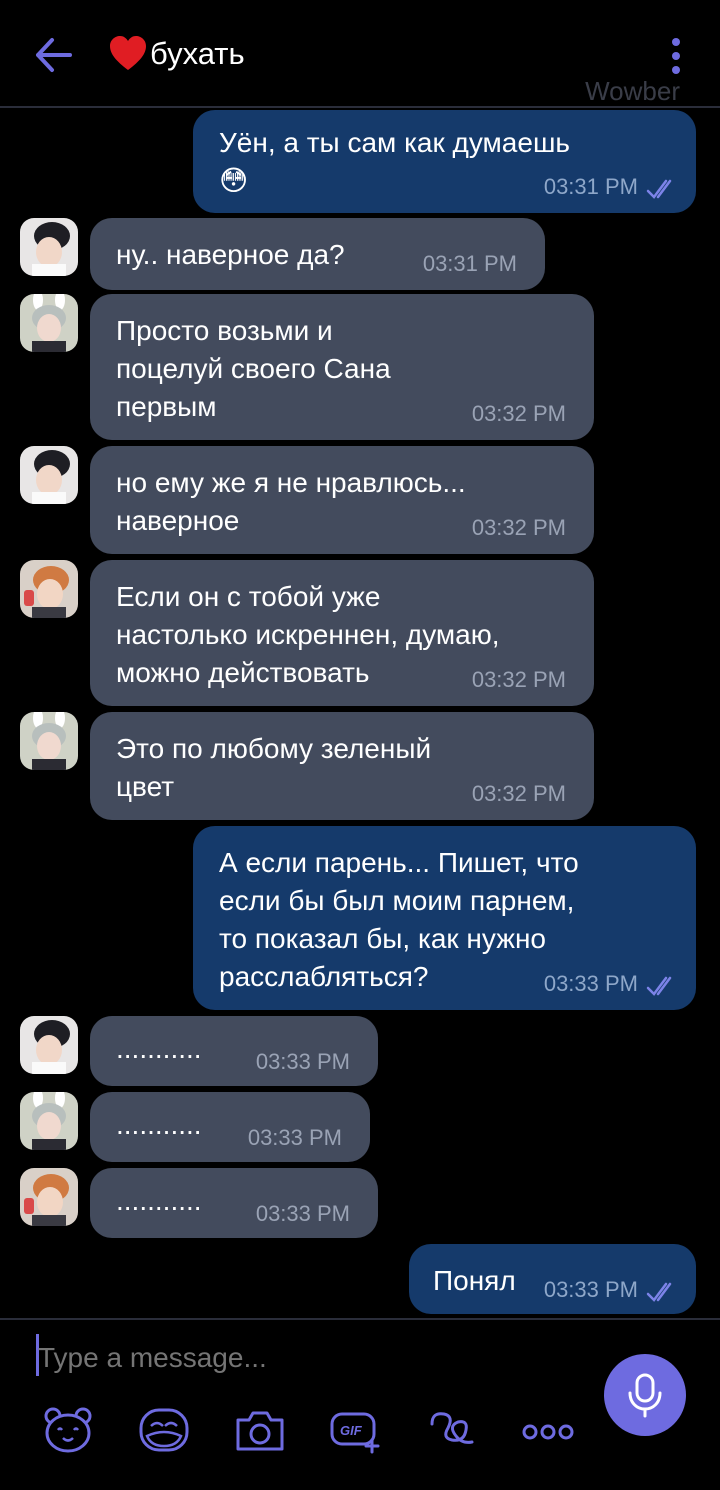  I want to click on heart-icon, so click(128, 53).